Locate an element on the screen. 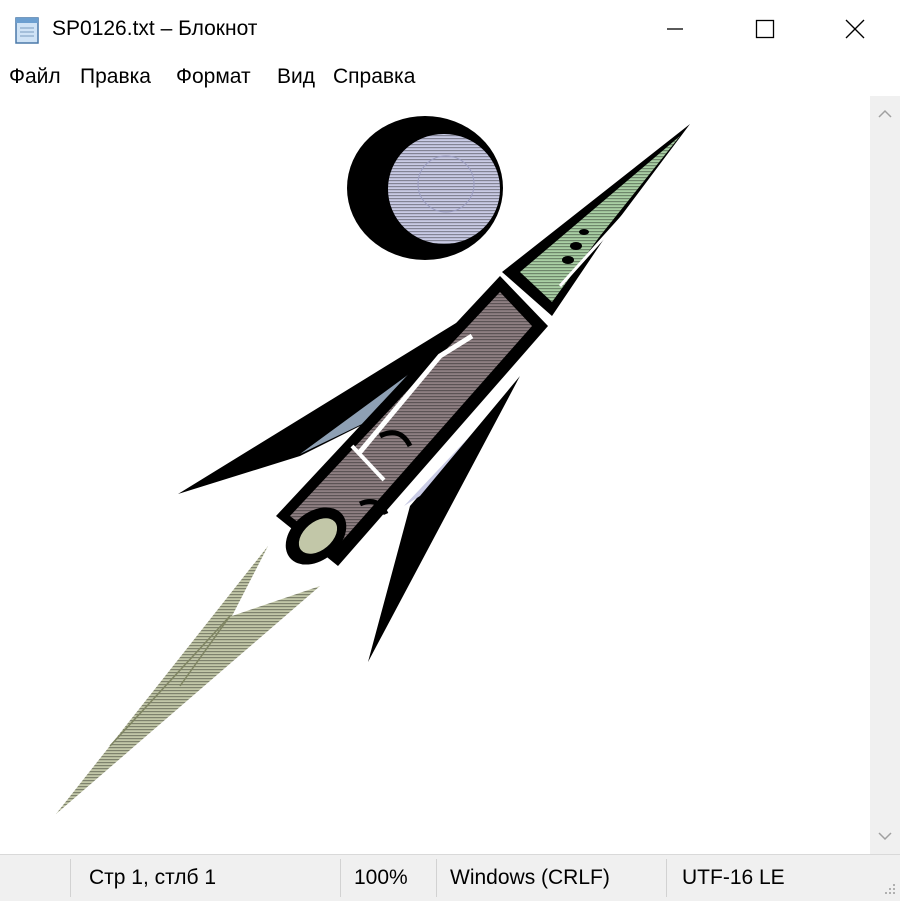 This screenshot has height=901, width=900. moon is located at coordinates (425, 188).